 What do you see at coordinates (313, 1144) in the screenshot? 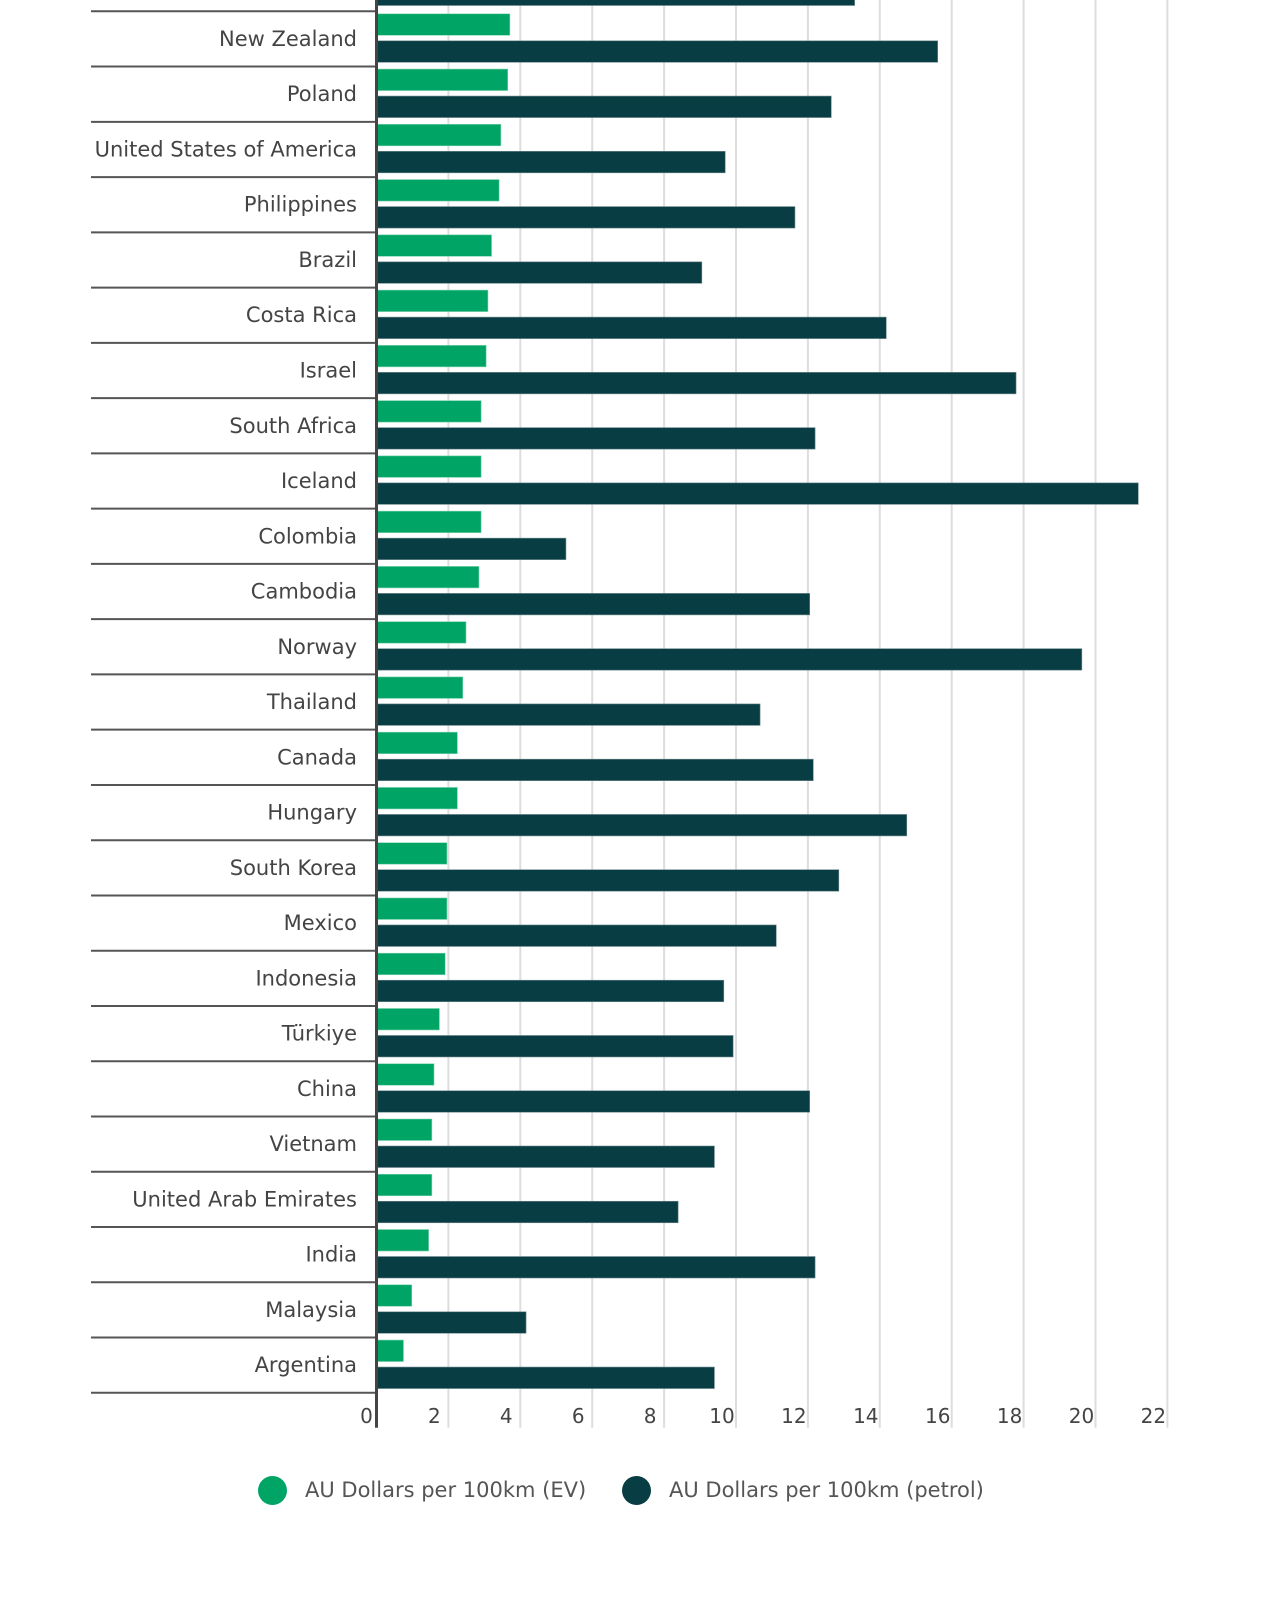
I see `category-label: Vietnam` at bounding box center [313, 1144].